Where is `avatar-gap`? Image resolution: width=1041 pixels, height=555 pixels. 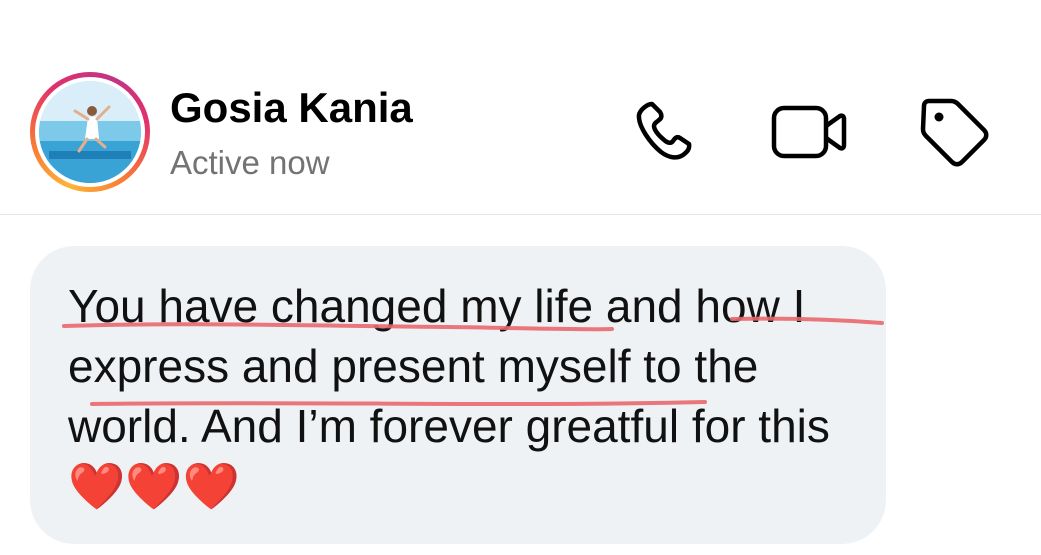
avatar-gap is located at coordinates (90, 132).